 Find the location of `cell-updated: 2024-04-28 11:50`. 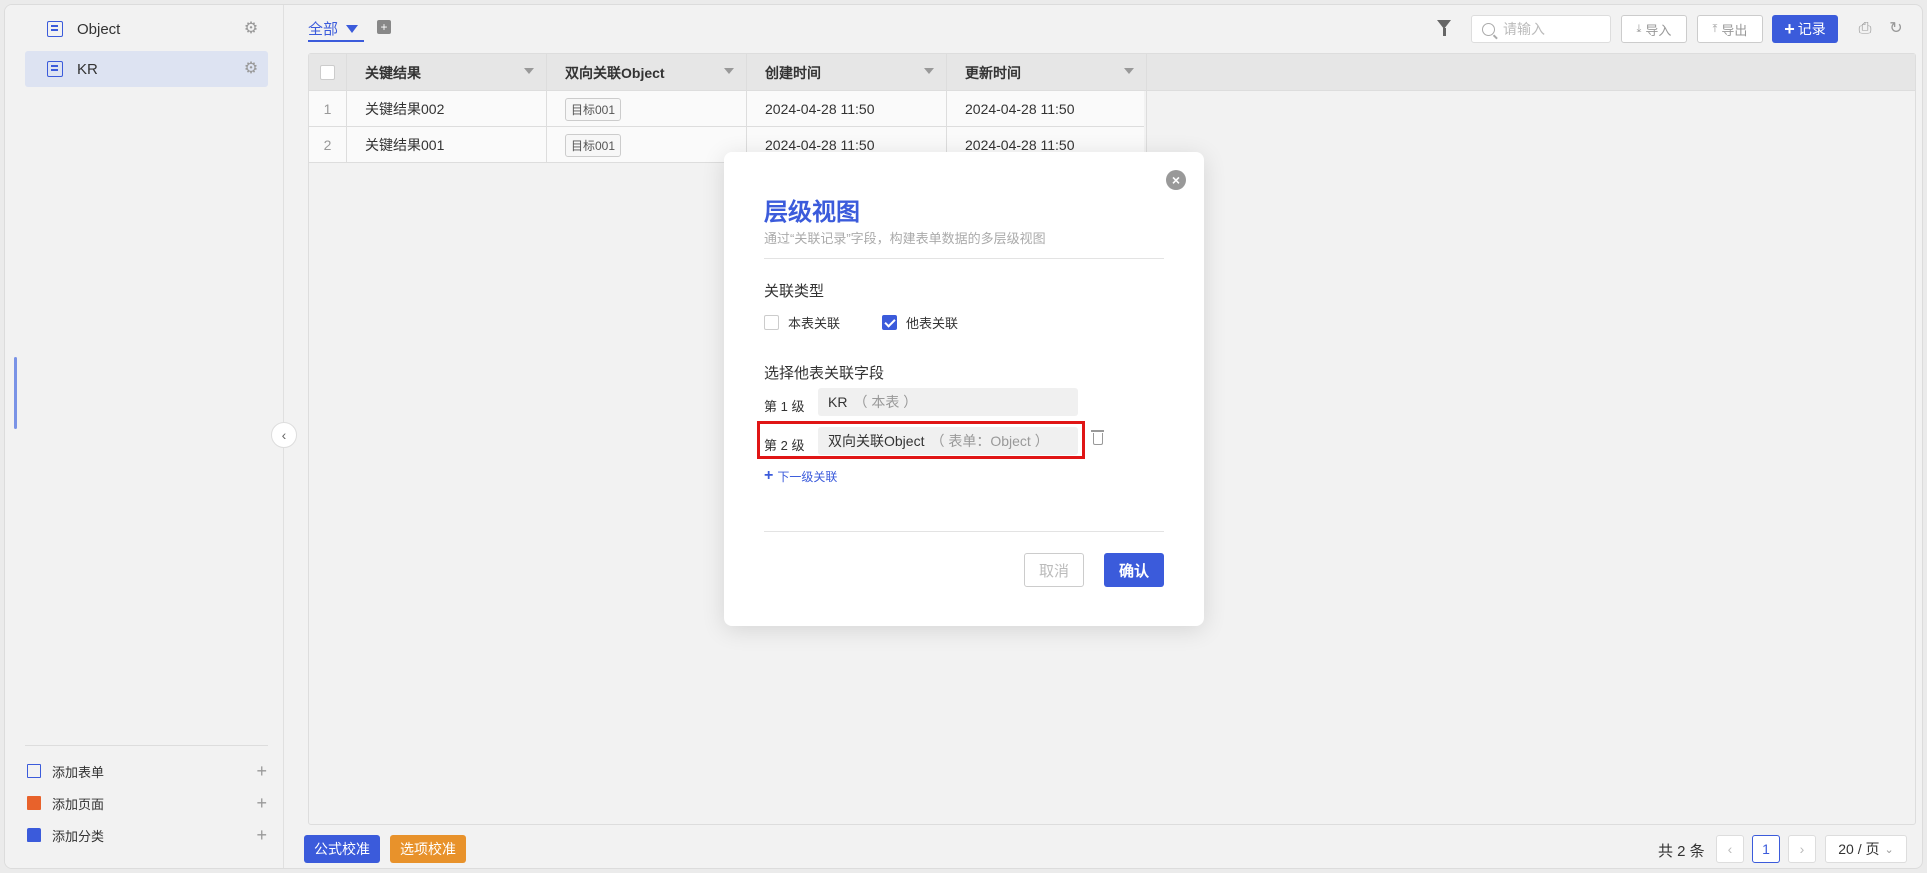

cell-updated: 2024-04-28 11:50 is located at coordinates (1047, 109).